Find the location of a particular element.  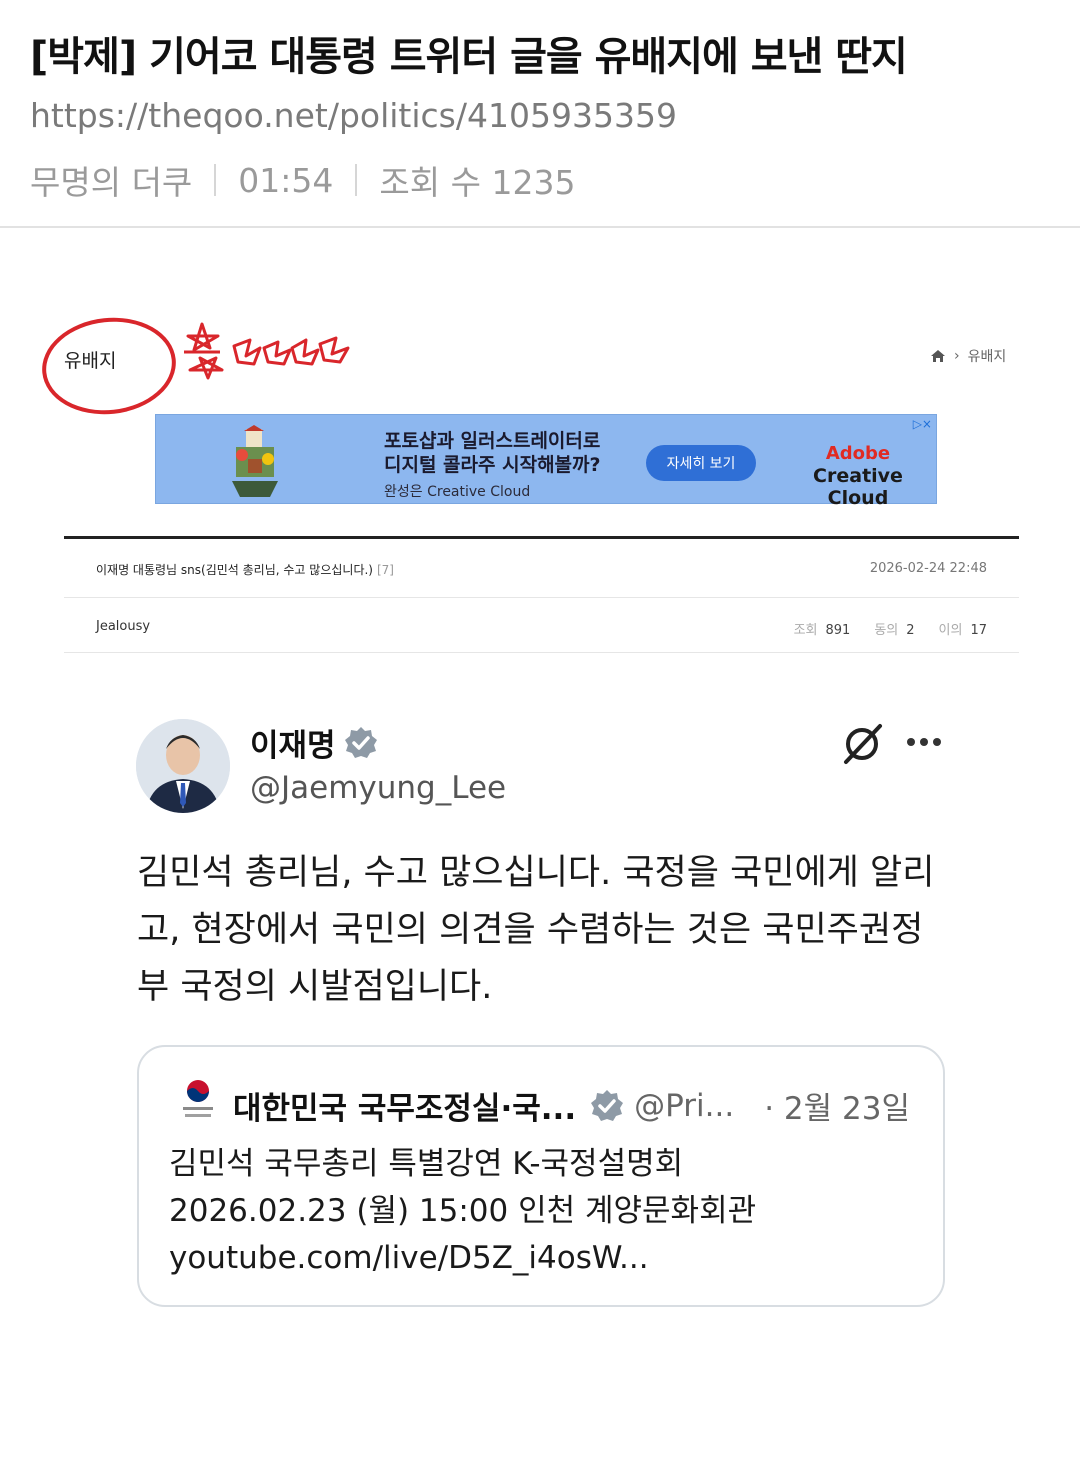

tweet-author: 이재명 is located at coordinates (314, 742).